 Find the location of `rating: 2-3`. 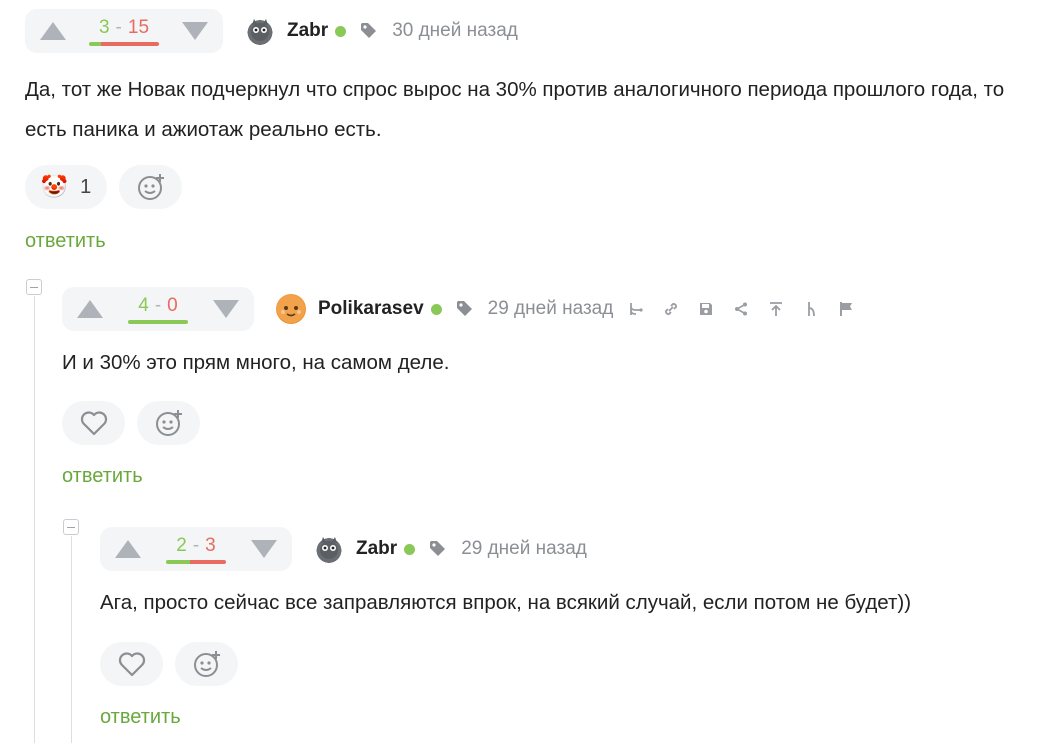

rating: 2-3 is located at coordinates (196, 549).